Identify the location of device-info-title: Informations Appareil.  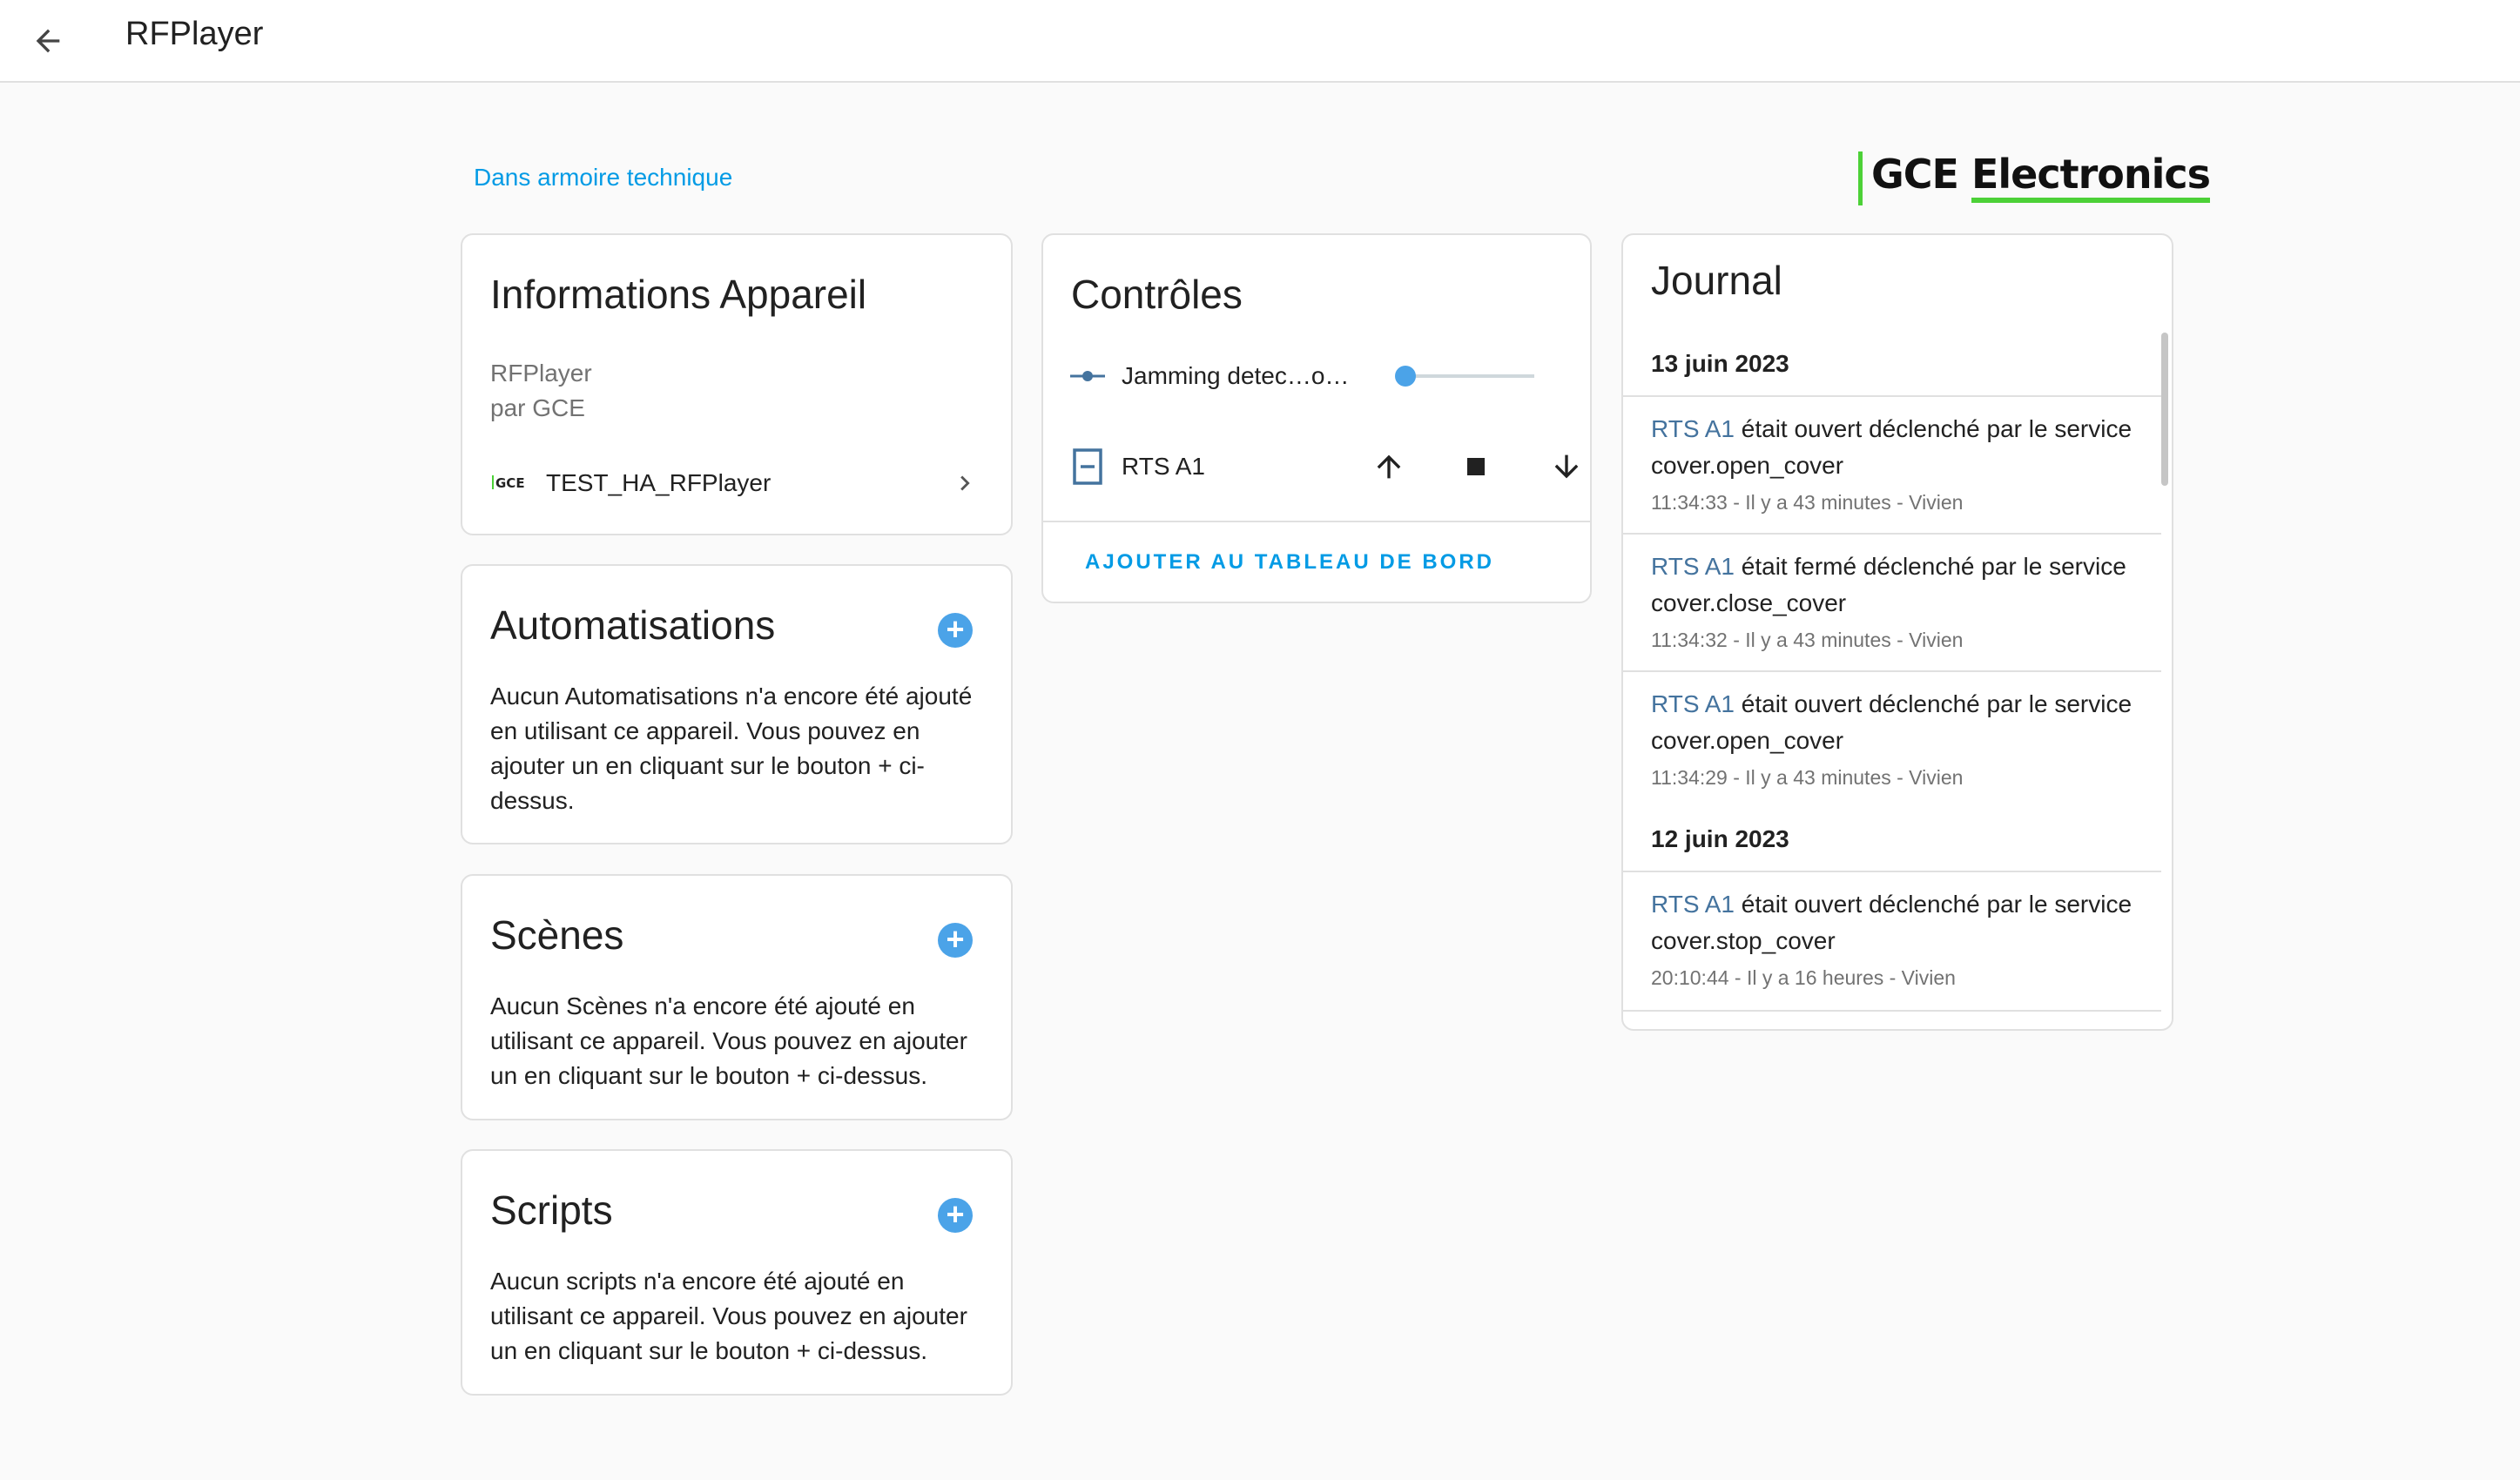
(678, 294).